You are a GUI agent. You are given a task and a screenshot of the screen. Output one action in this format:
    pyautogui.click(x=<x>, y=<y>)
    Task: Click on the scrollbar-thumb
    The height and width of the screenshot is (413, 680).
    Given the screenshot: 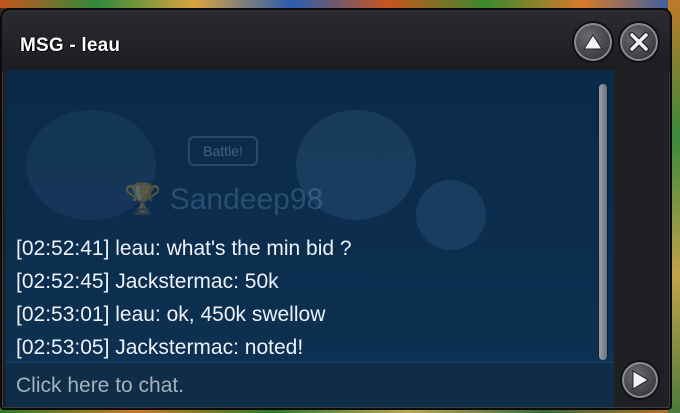 What is the action you would take?
    pyautogui.click(x=603, y=222)
    